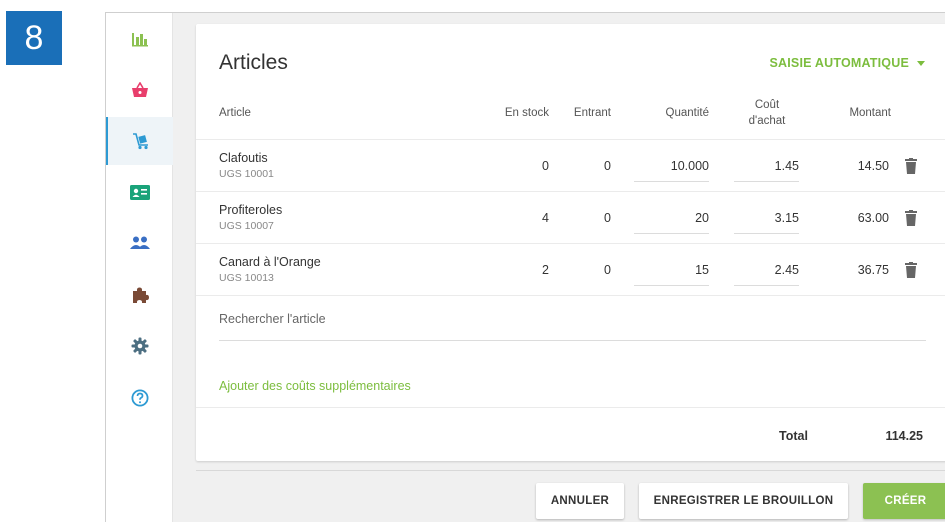 The height and width of the screenshot is (522, 945). What do you see at coordinates (873, 166) in the screenshot?
I see `amount-value: 14.50` at bounding box center [873, 166].